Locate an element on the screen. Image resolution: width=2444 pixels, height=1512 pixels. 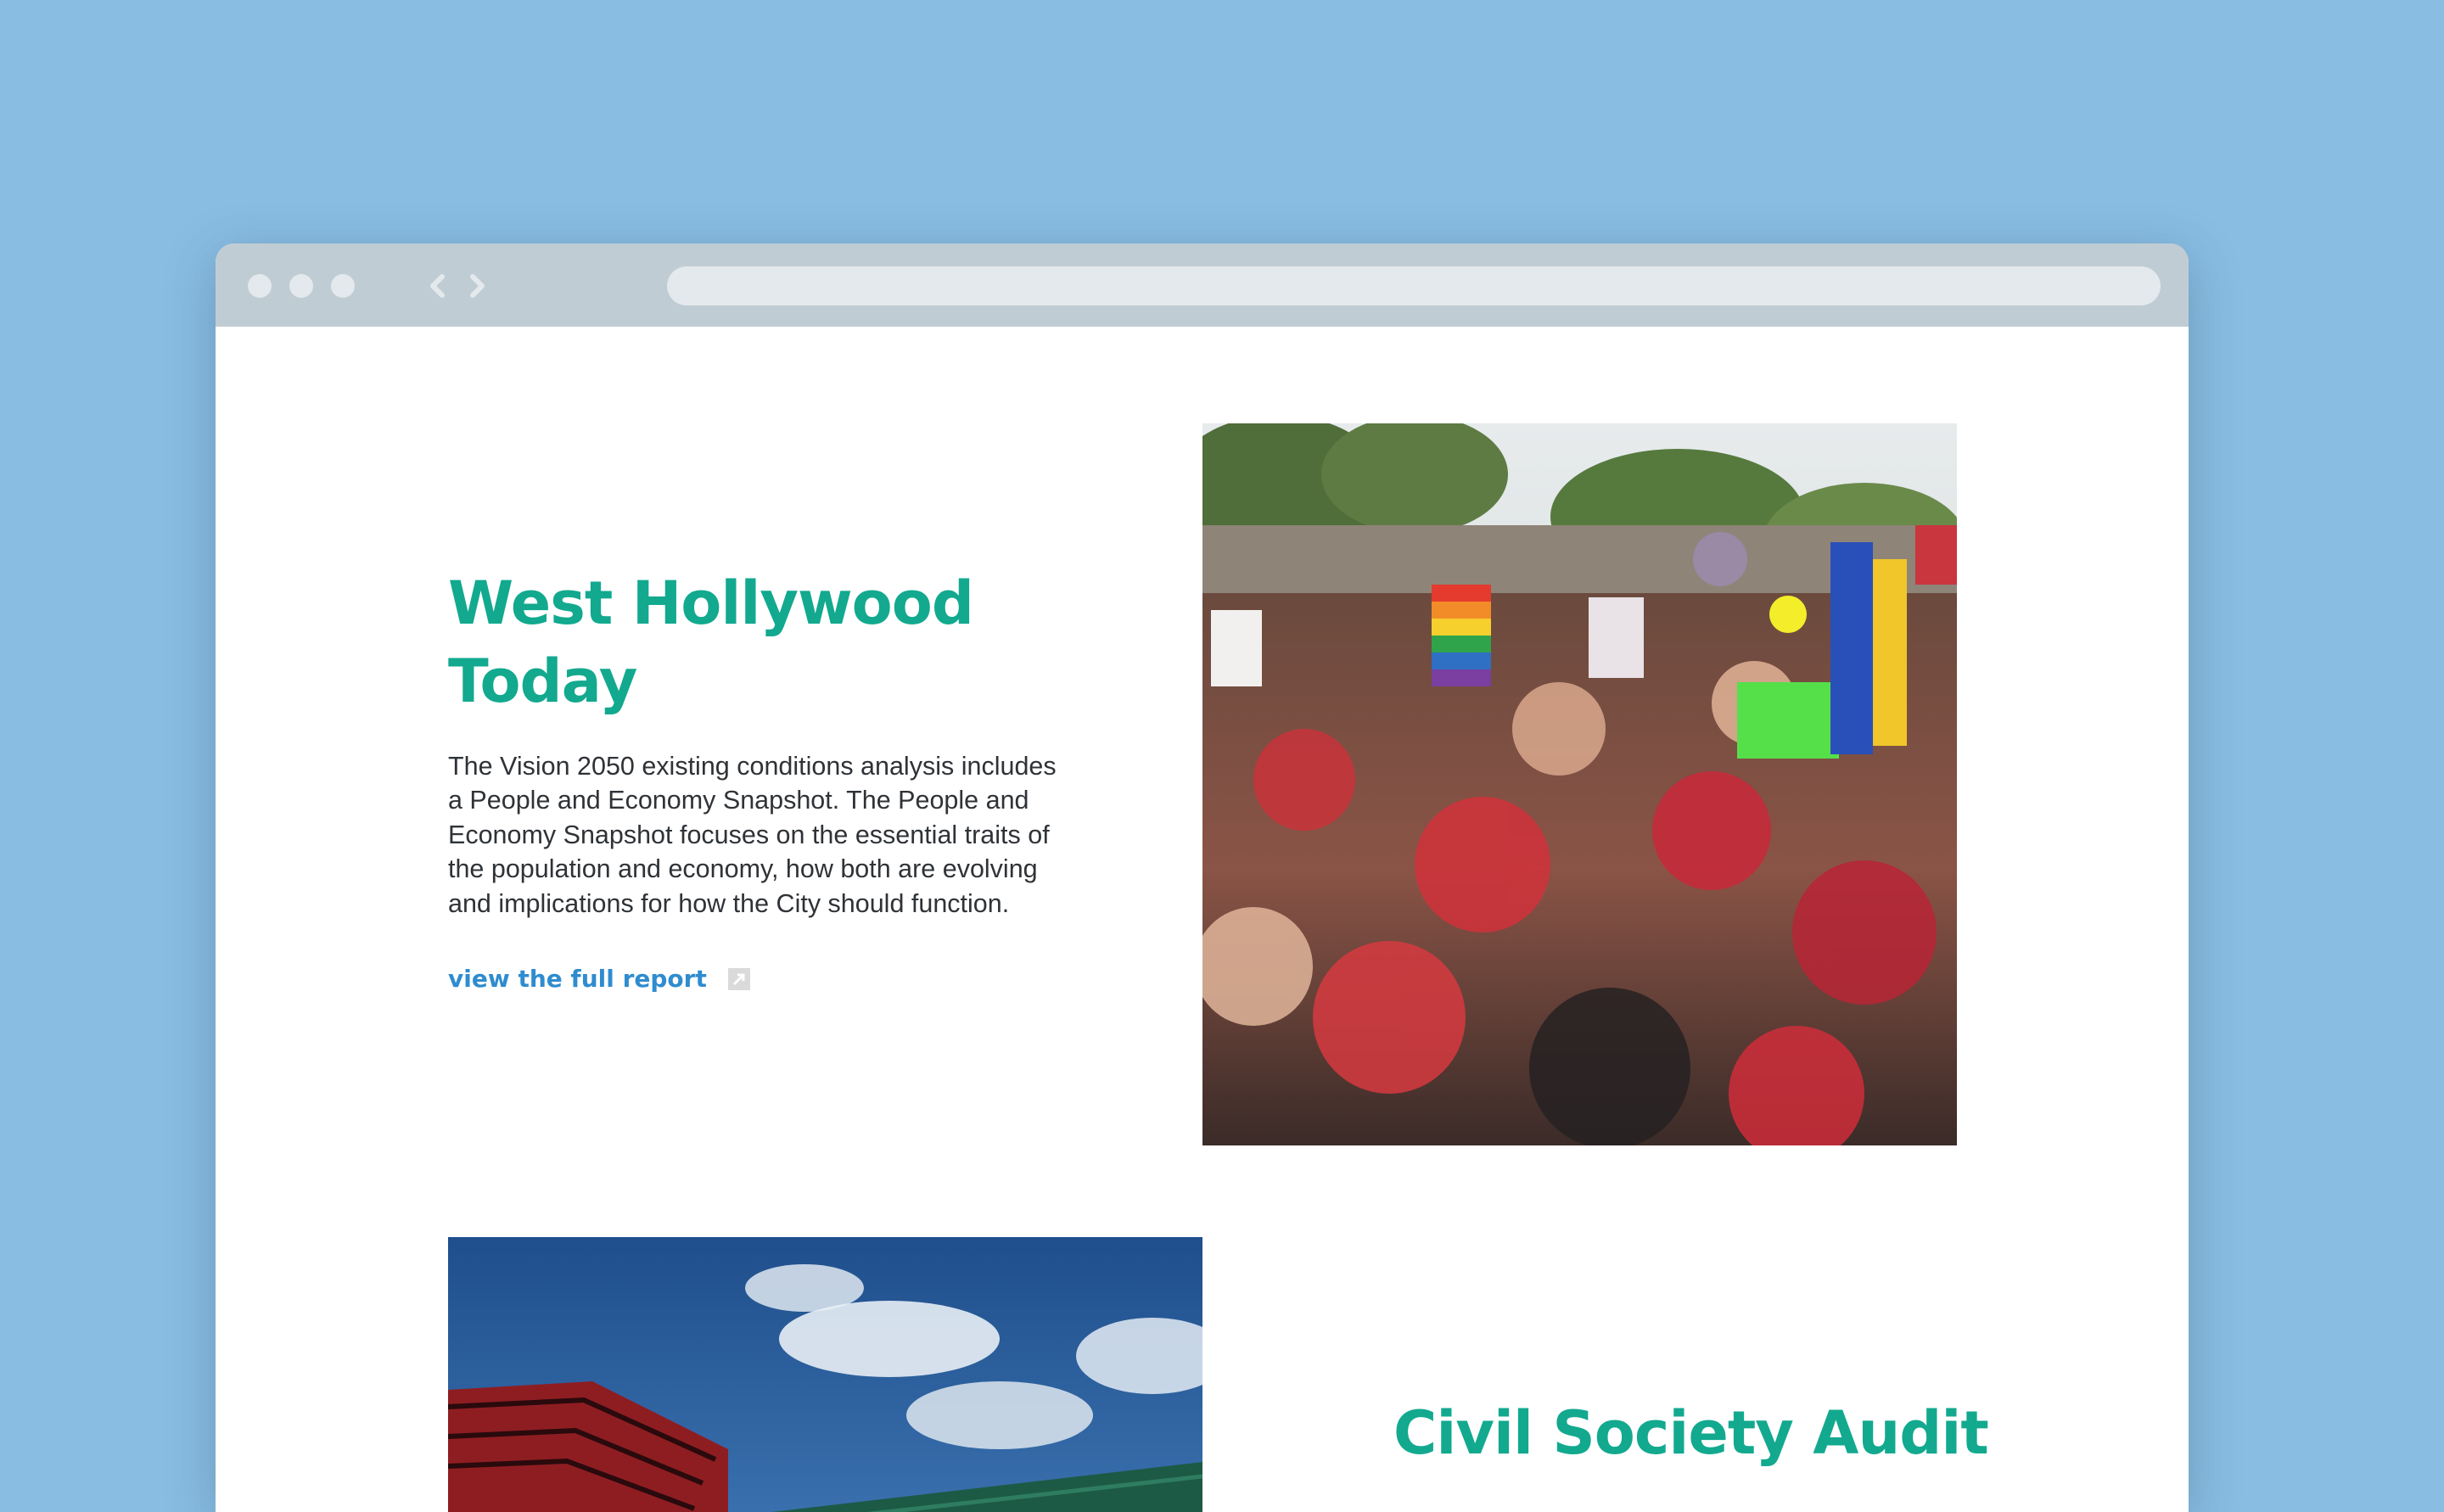
maximize-dot is located at coordinates (343, 286).